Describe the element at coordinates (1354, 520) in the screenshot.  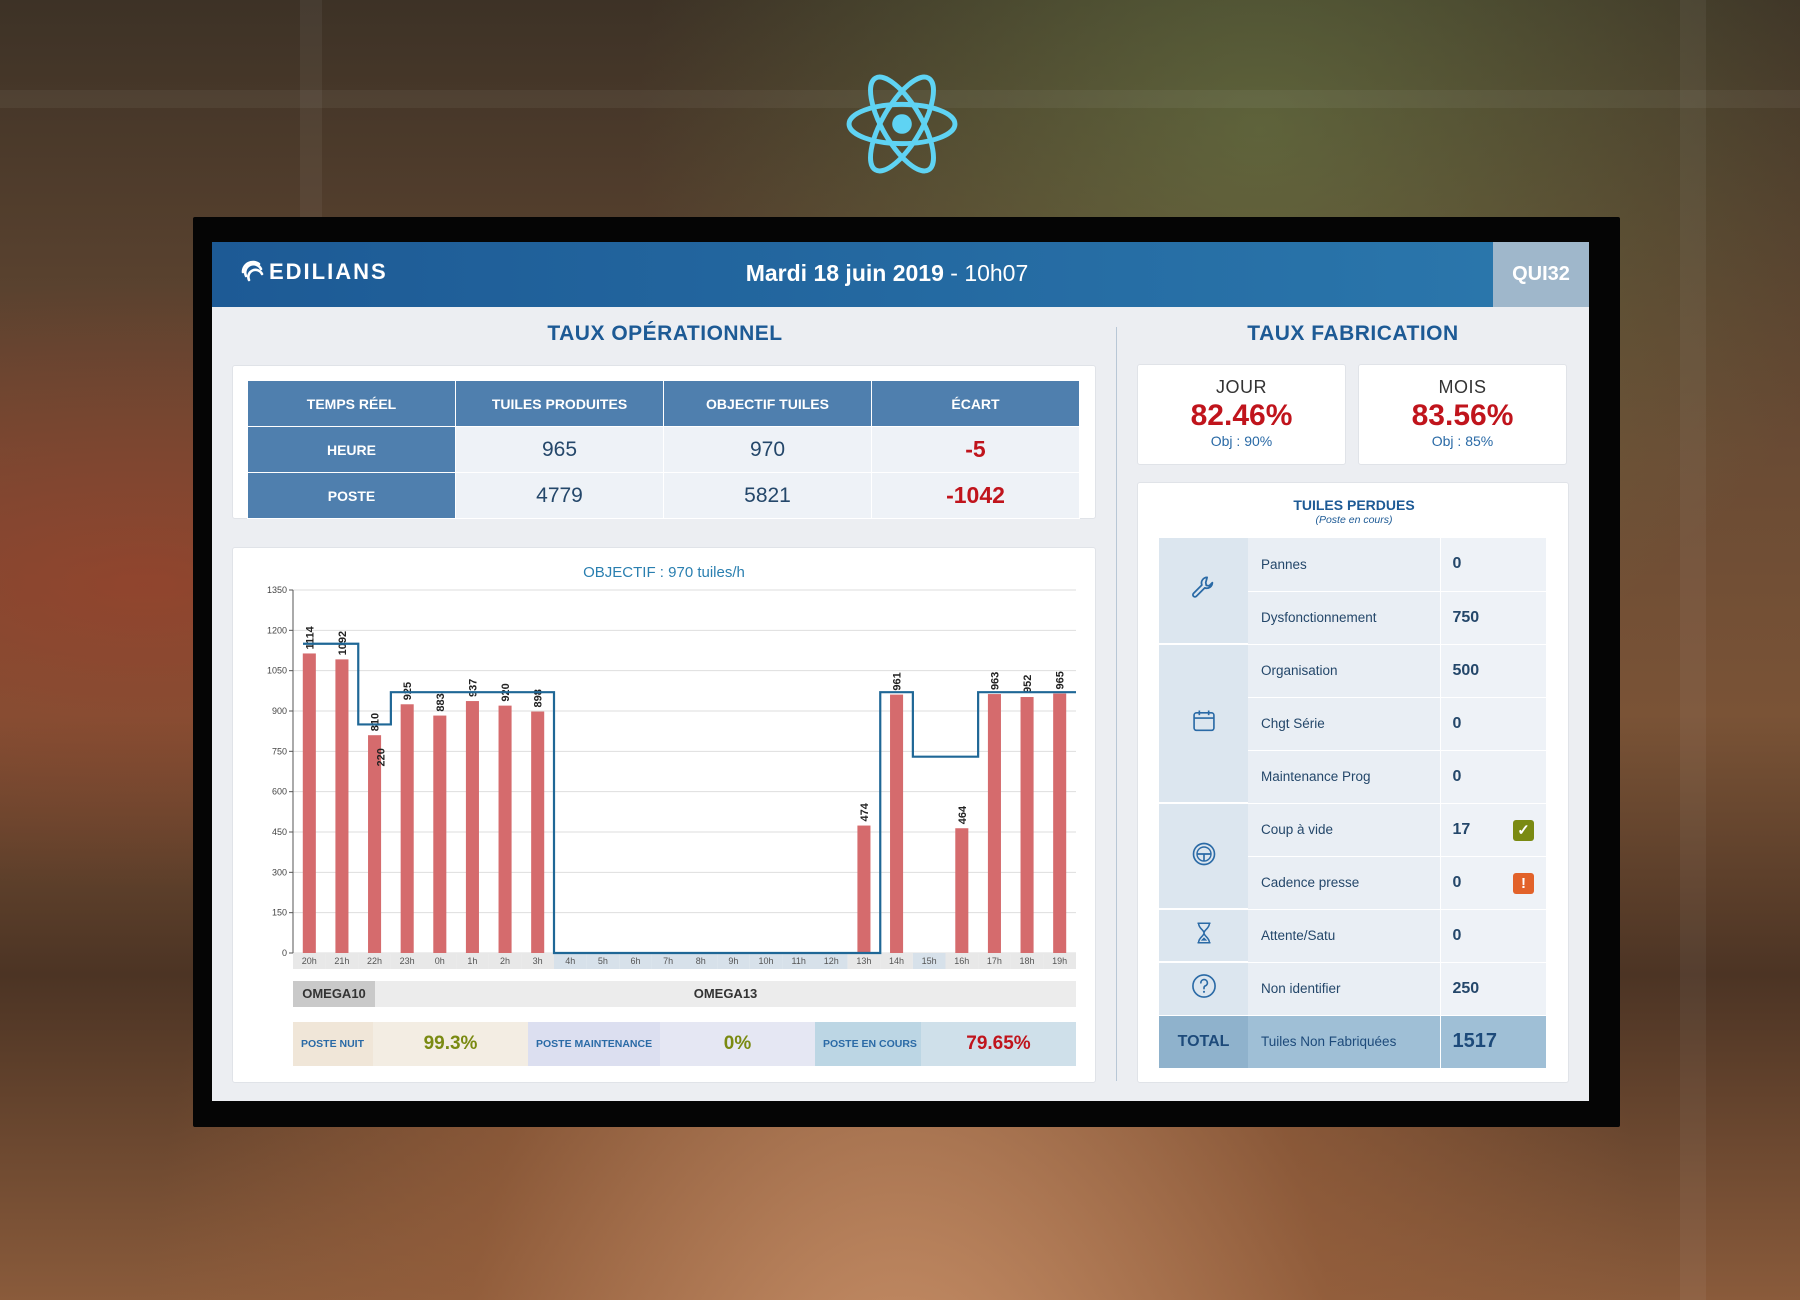
I see `lost-tiles-subtitle: (Poste en cours)` at that location.